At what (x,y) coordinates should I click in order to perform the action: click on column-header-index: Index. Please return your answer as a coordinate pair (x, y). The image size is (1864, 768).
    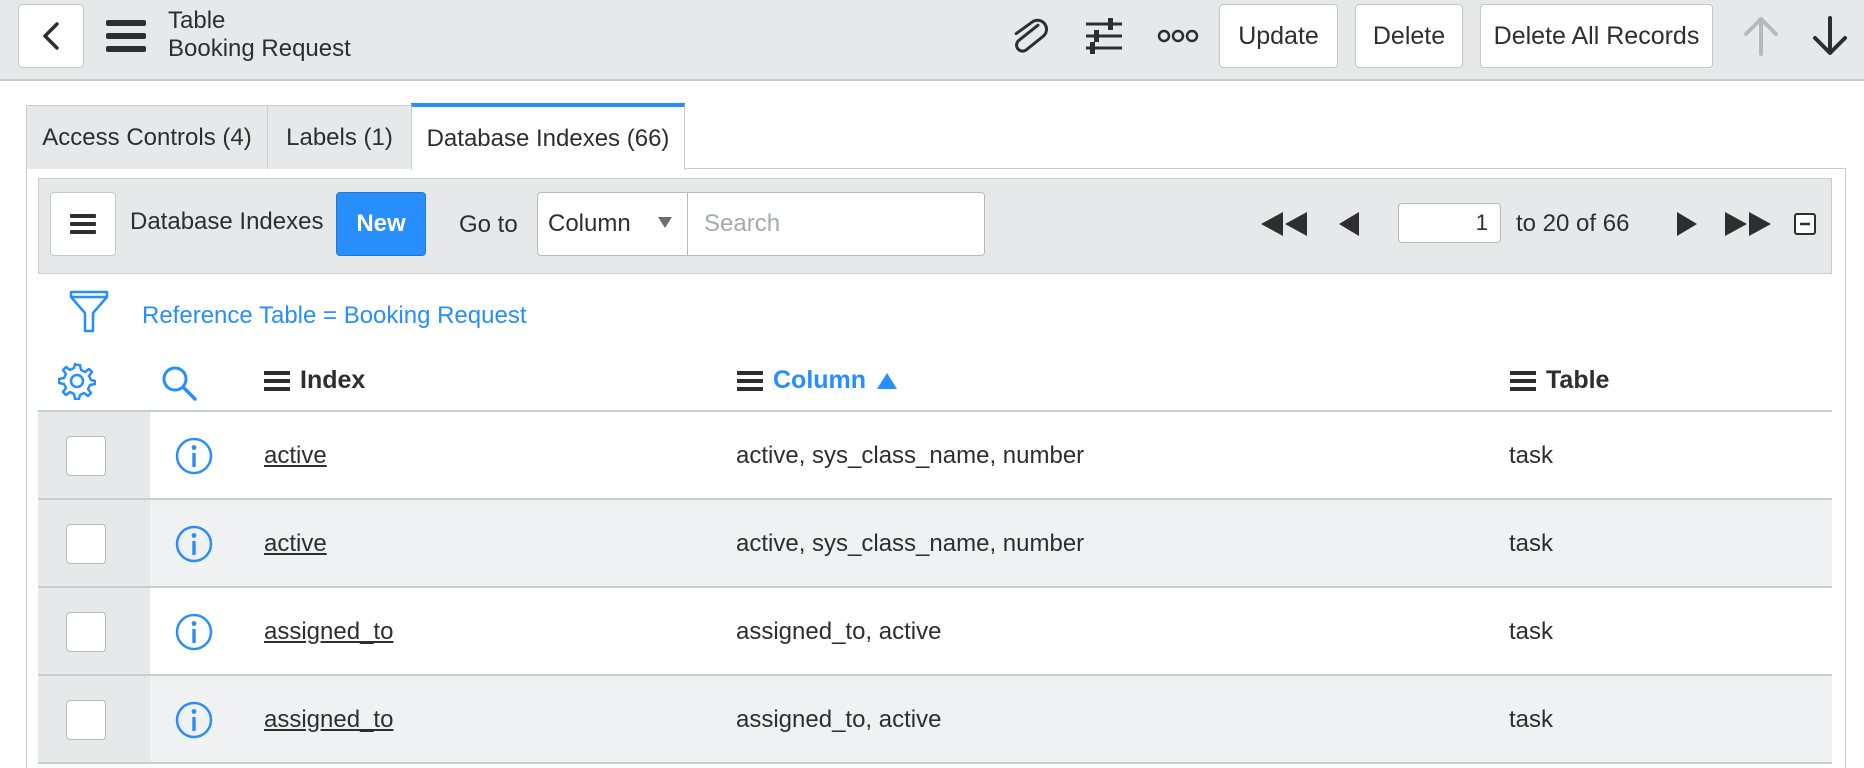
    Looking at the image, I should click on (314, 380).